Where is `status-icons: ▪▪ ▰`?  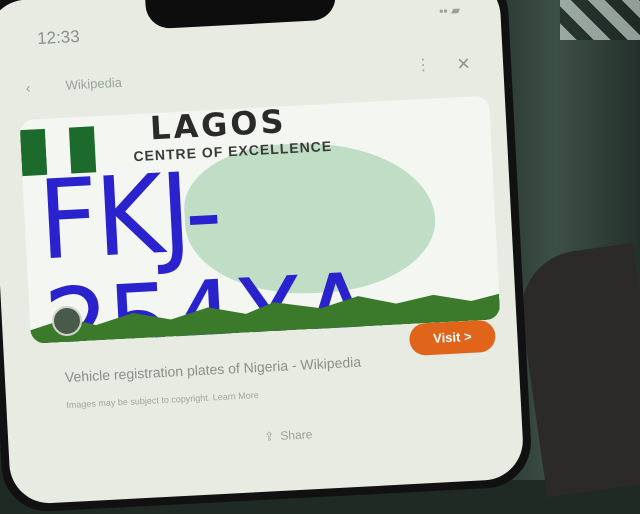
status-icons: ▪▪ ▰ is located at coordinates (449, 10).